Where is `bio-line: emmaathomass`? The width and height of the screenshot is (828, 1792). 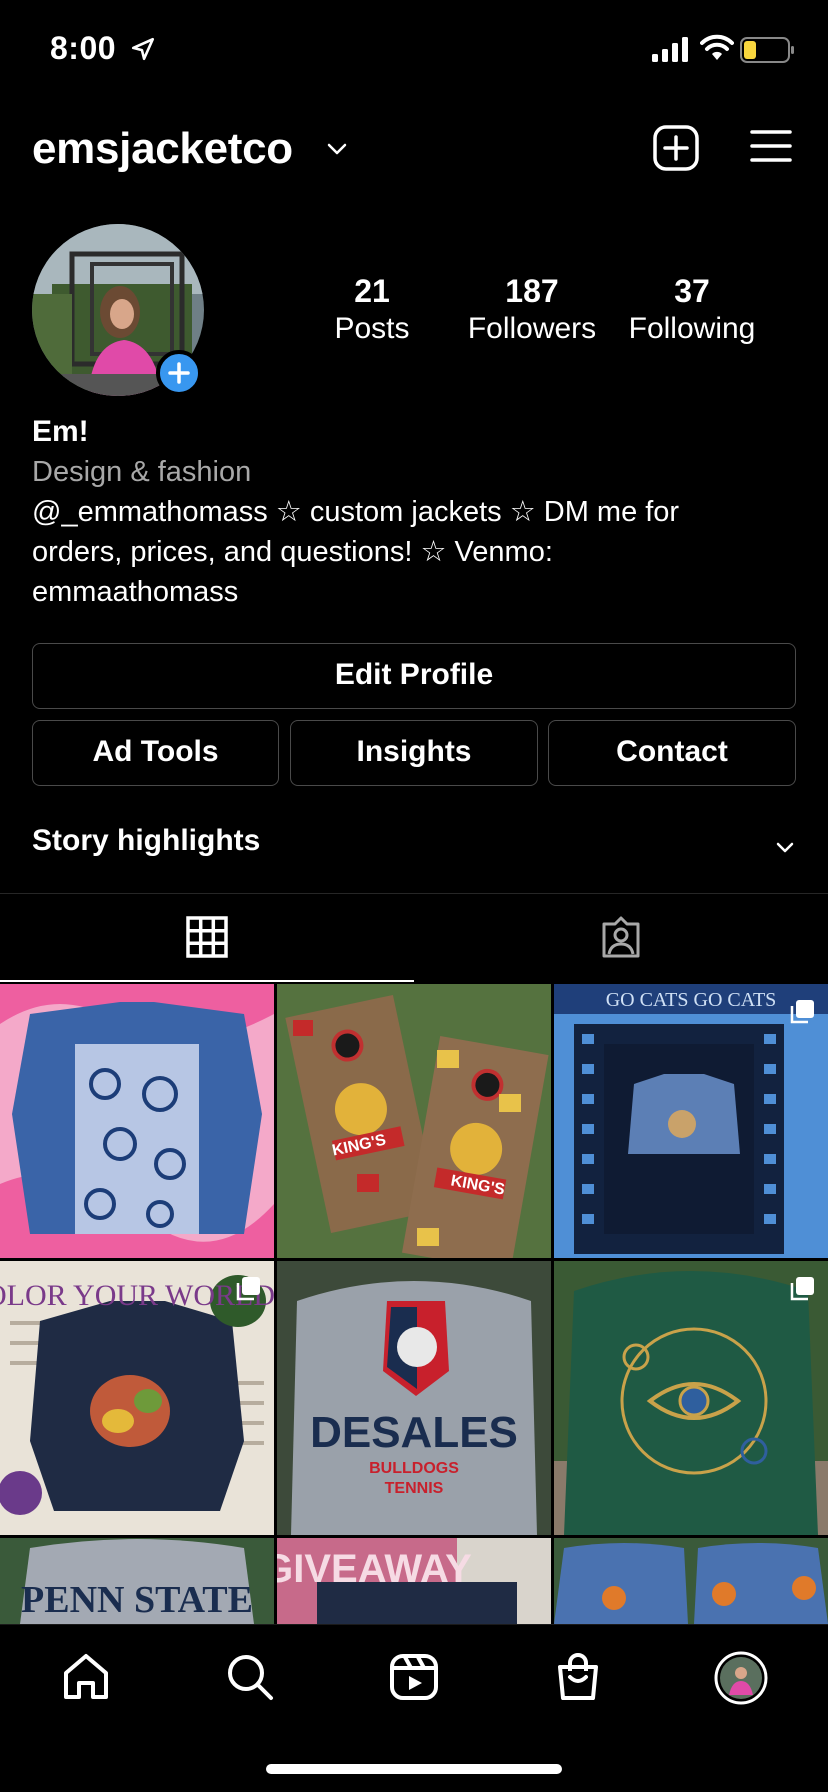 bio-line: emmaathomass is located at coordinates (135, 592).